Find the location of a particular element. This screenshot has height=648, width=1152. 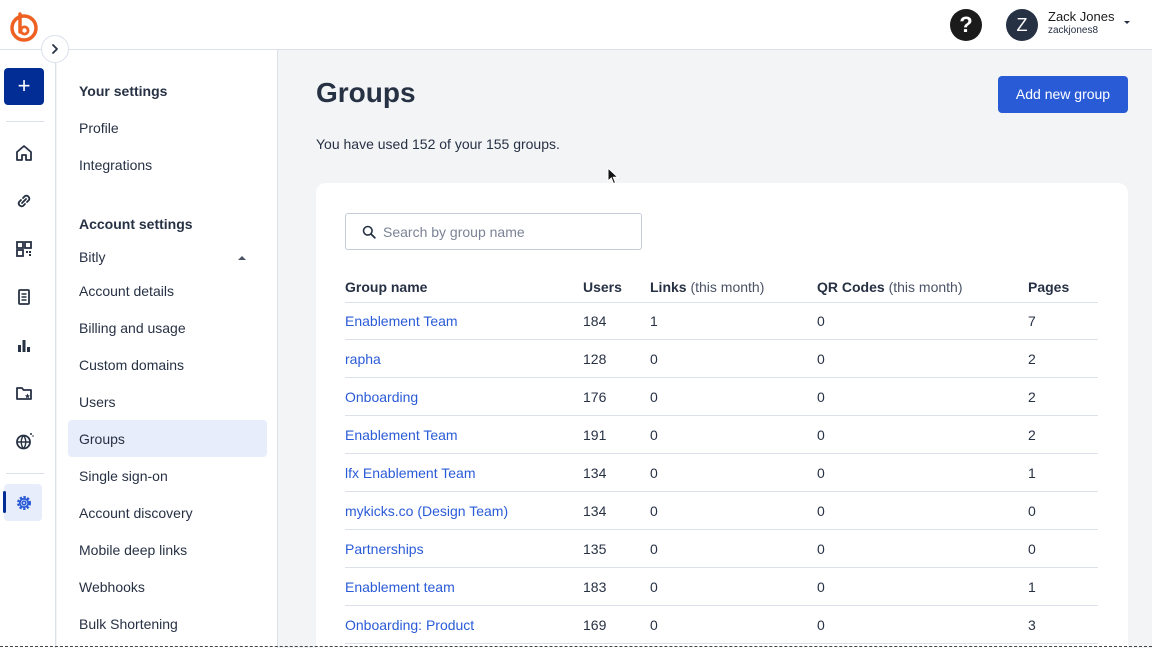

chevron-right-icon is located at coordinates (55, 49).